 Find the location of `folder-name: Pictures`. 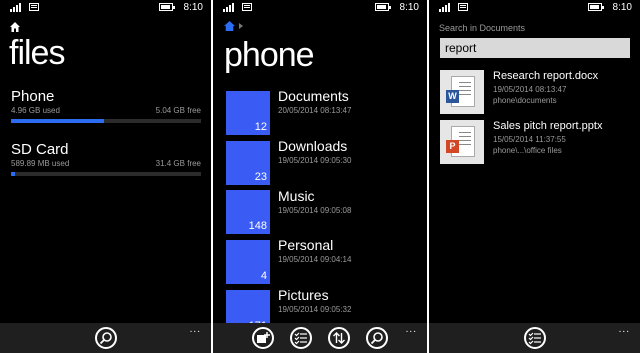

folder-name: Pictures is located at coordinates (303, 295).